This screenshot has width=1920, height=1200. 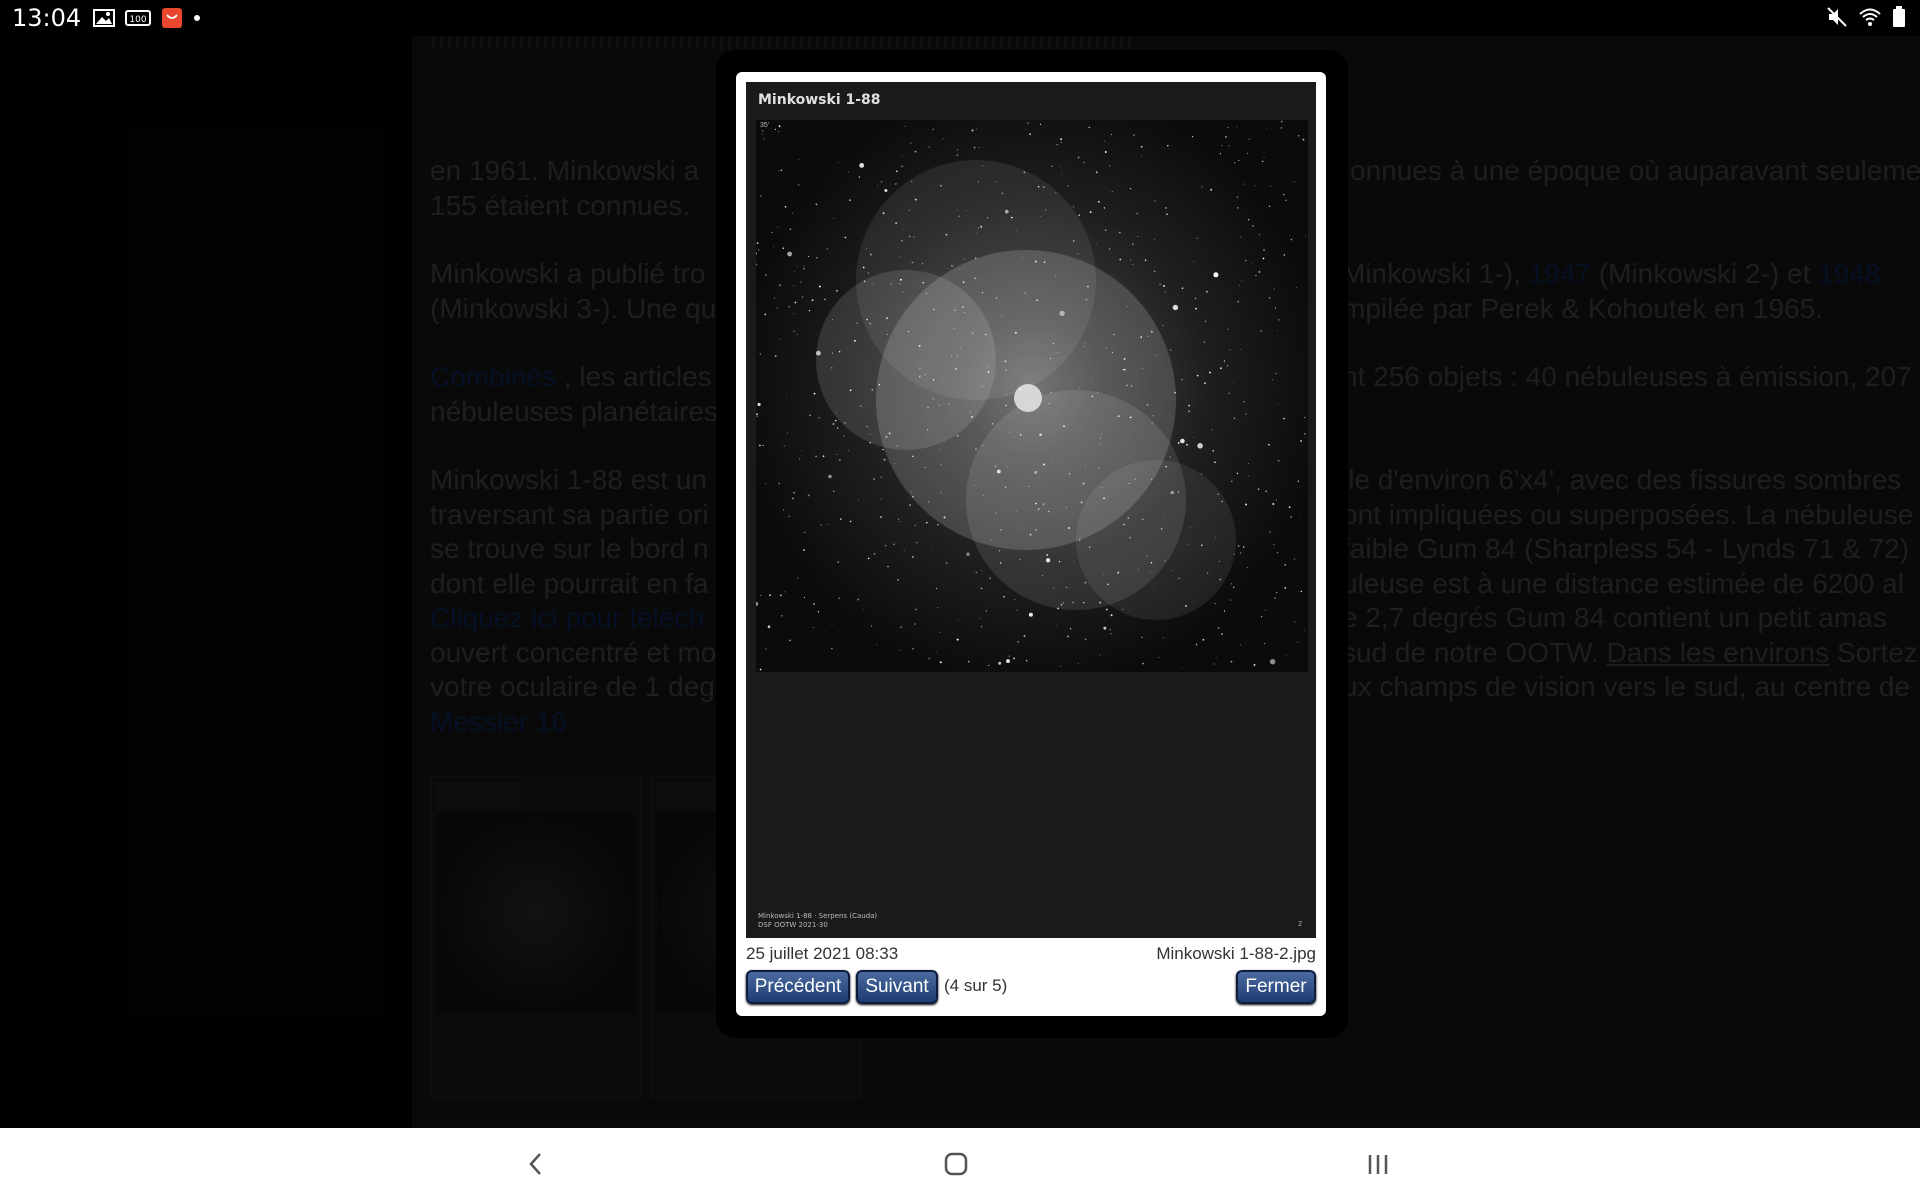 I want to click on back-icon, so click(x=536, y=1166).